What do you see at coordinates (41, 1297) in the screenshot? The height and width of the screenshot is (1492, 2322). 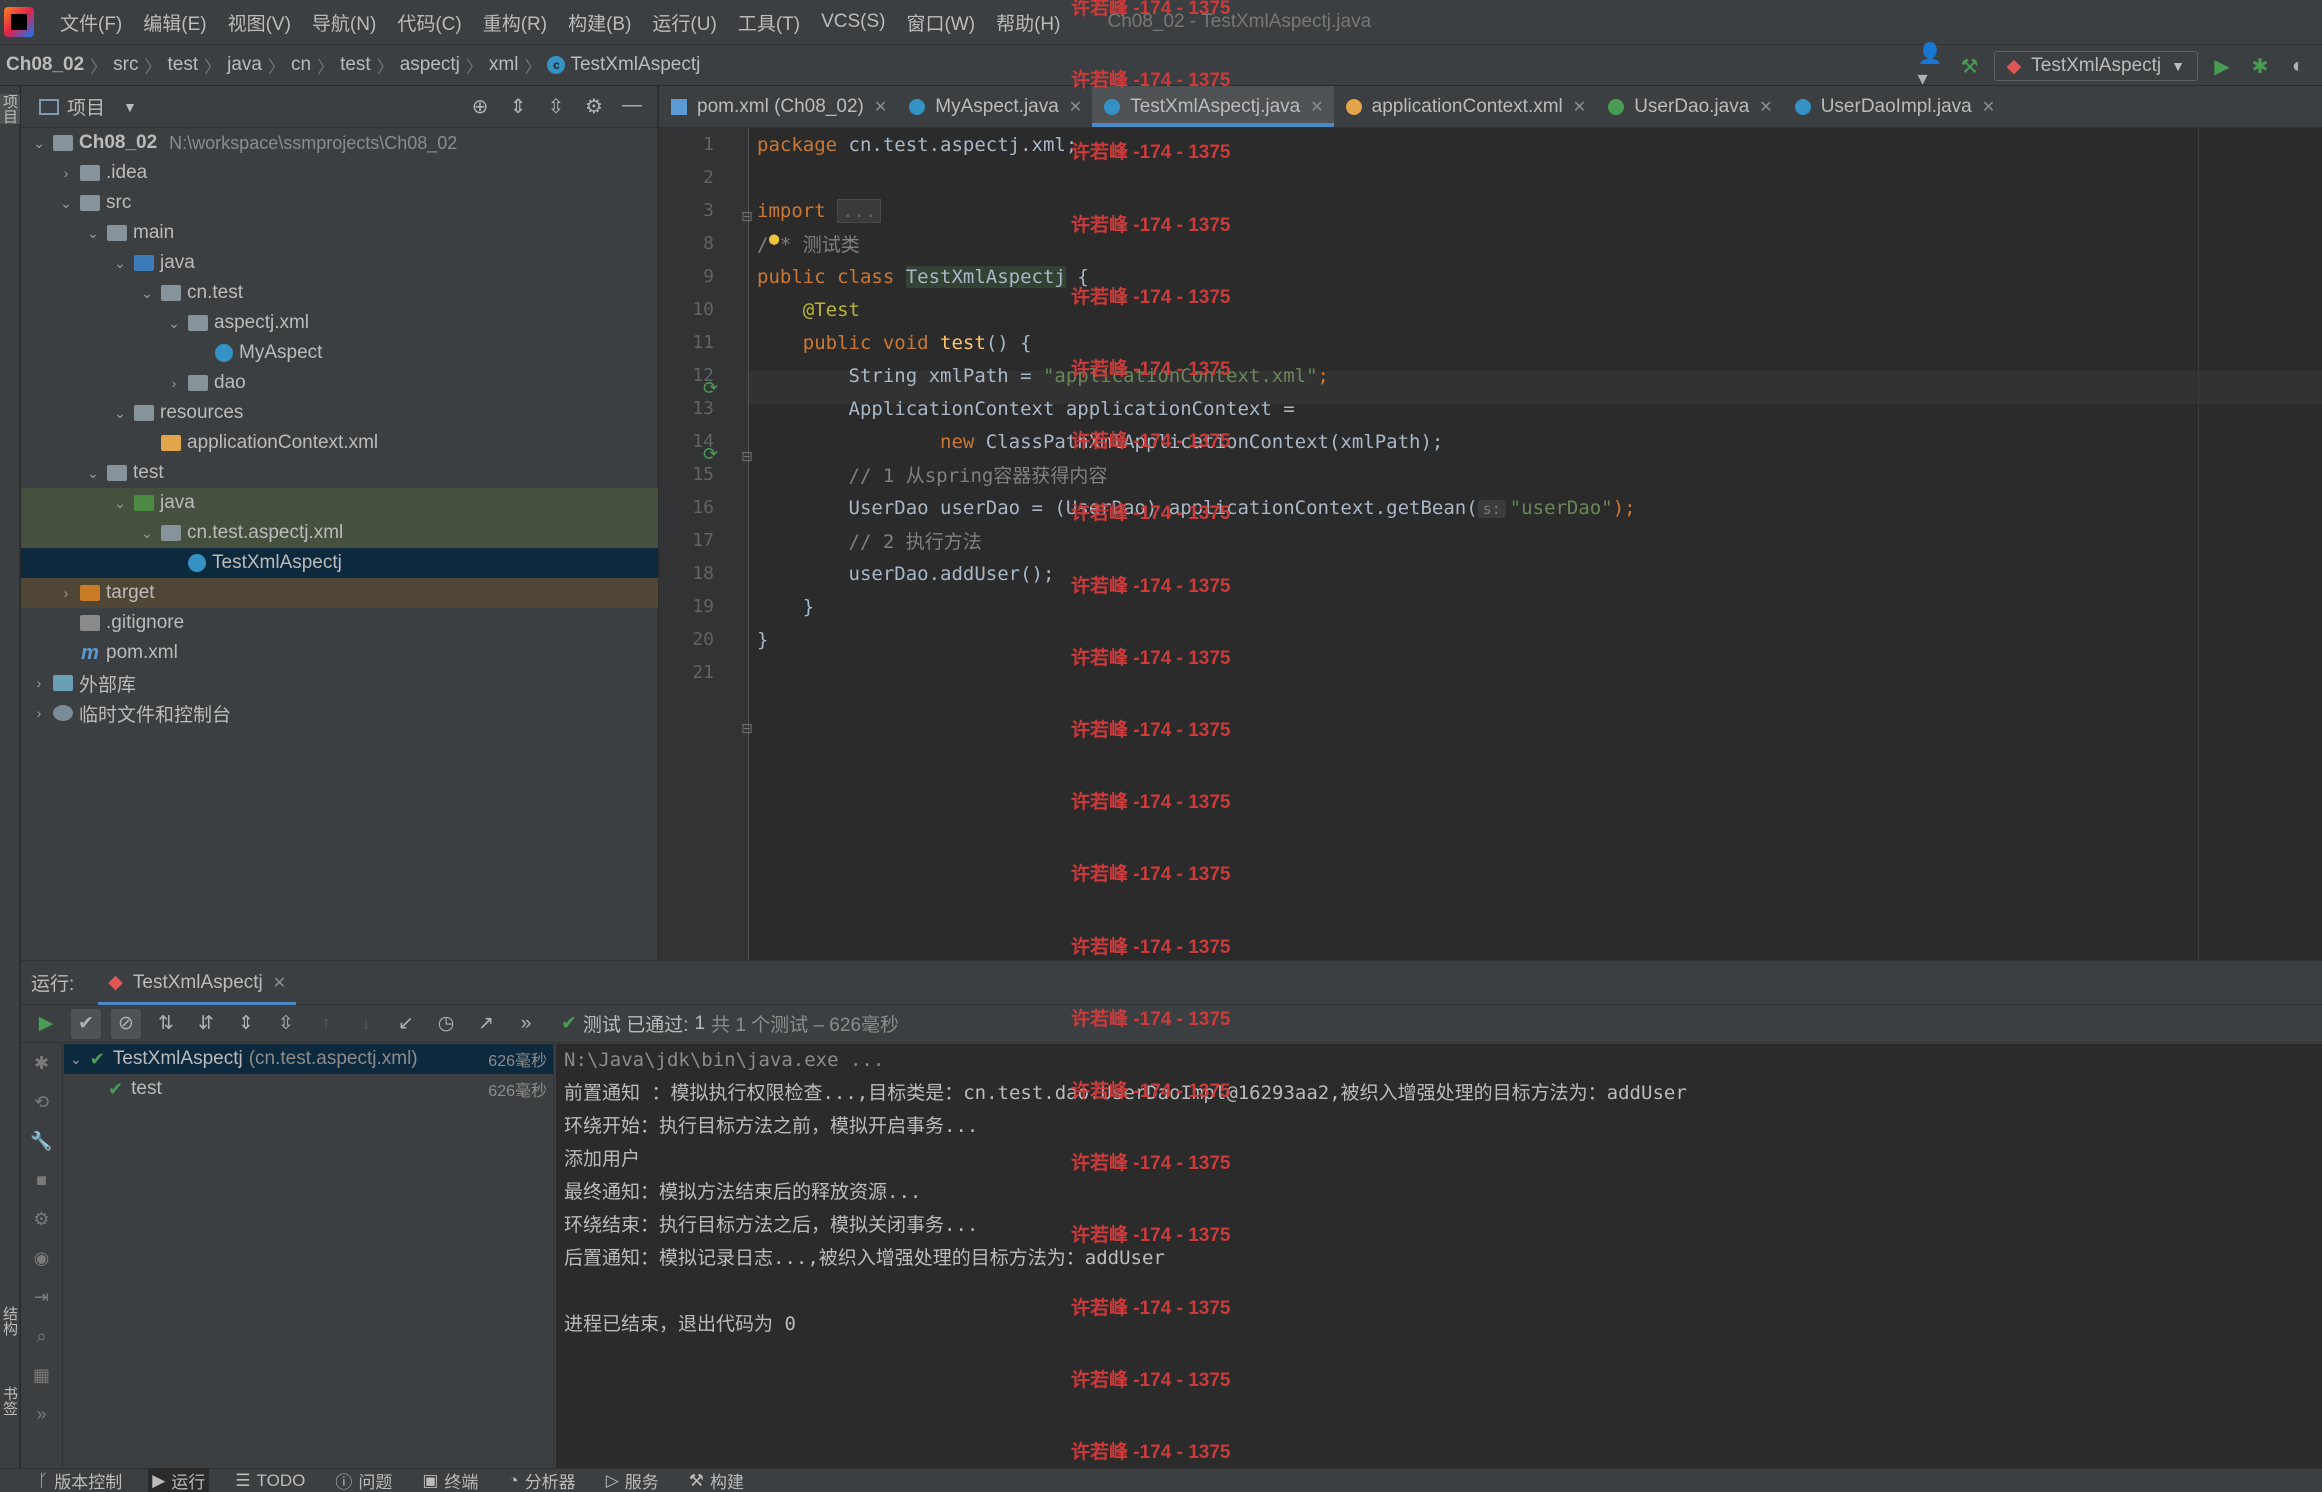 I see `login-icon: ⇥` at bounding box center [41, 1297].